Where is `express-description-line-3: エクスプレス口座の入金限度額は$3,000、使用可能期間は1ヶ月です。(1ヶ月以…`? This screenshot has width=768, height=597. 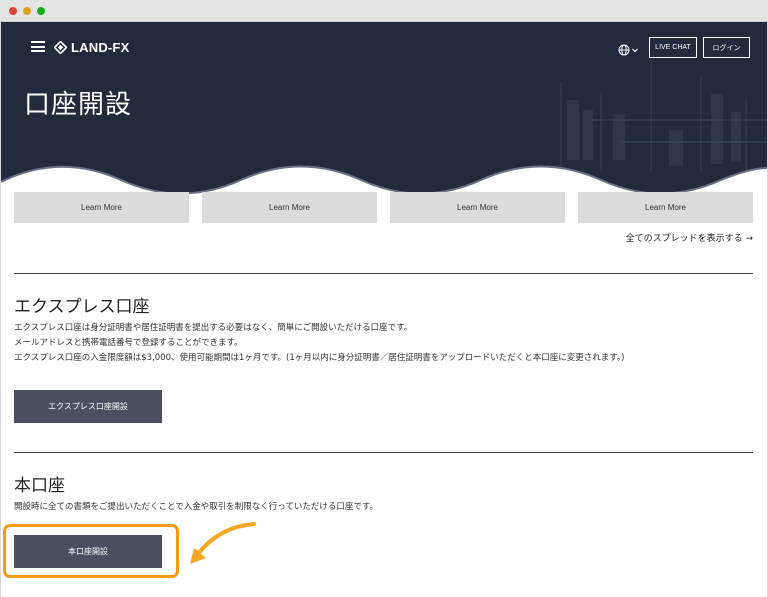
express-description-line-3: エクスプレス口座の入金限度額は$3,000、使用可能期間は1ヶ月です。(1ヶ月以… is located at coordinates (319, 358).